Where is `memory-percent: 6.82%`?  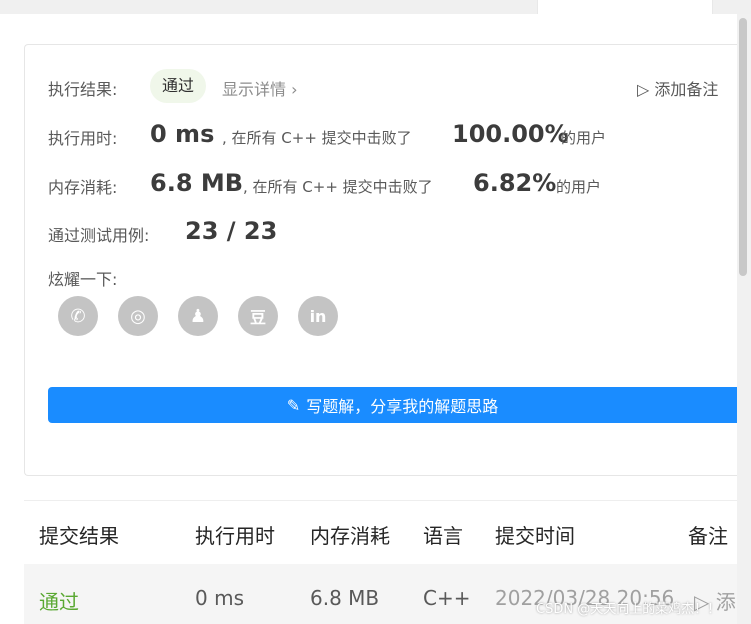 memory-percent: 6.82% is located at coordinates (515, 183).